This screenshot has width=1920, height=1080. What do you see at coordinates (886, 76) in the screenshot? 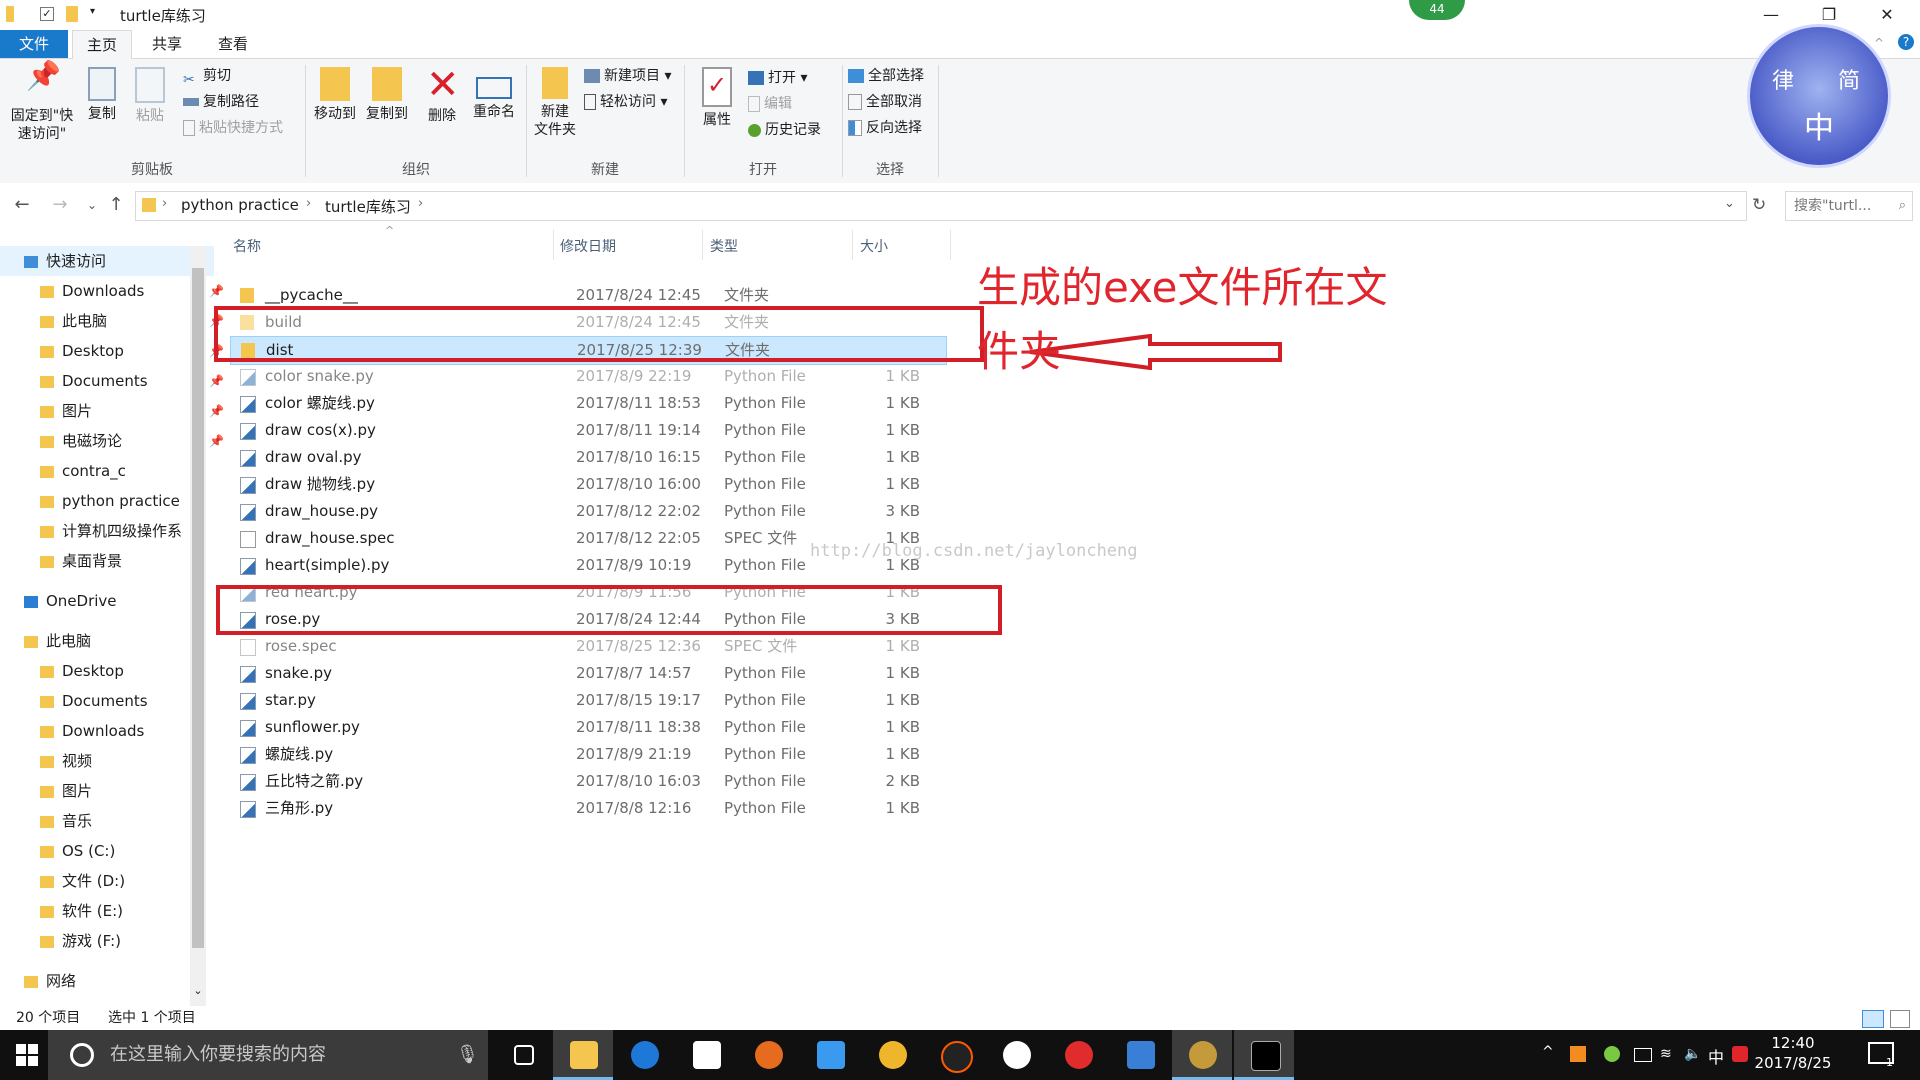
I see `select-all-button: 全部选择` at bounding box center [886, 76].